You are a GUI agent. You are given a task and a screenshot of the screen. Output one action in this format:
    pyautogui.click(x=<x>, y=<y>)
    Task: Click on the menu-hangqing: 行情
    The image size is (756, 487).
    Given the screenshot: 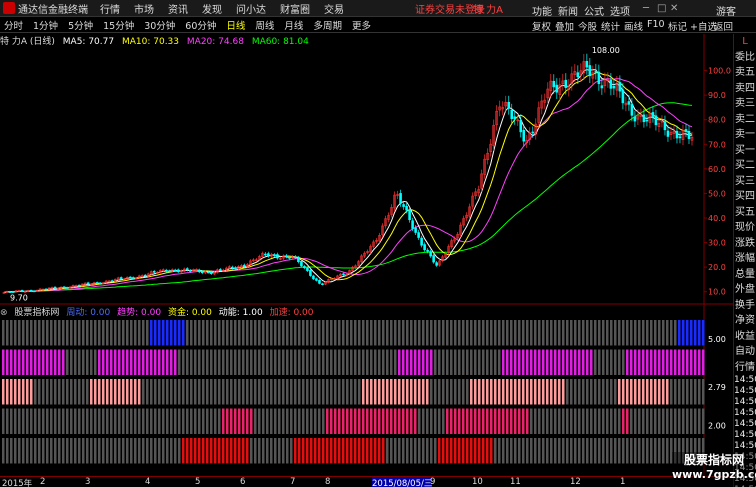 What is the action you would take?
    pyautogui.click(x=110, y=8)
    